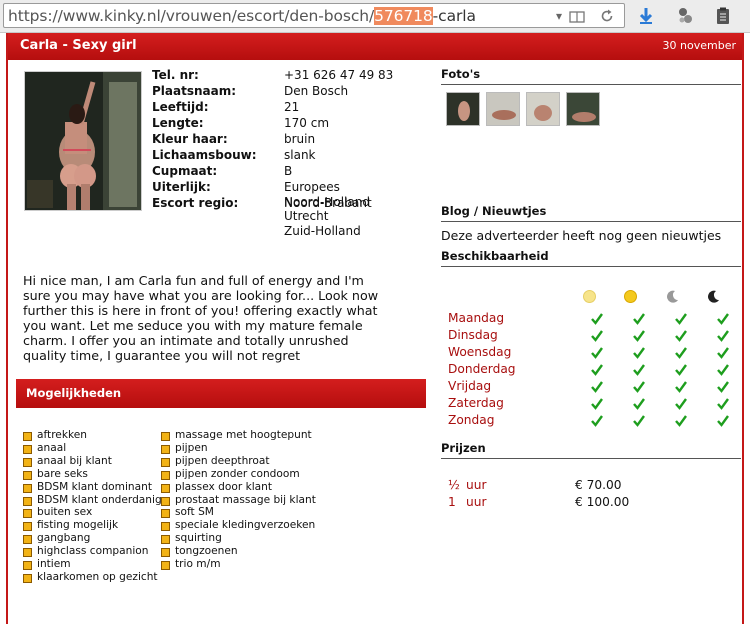  Describe the element at coordinates (476, 403) in the screenshot. I see `day-label: Zaterdag` at that location.